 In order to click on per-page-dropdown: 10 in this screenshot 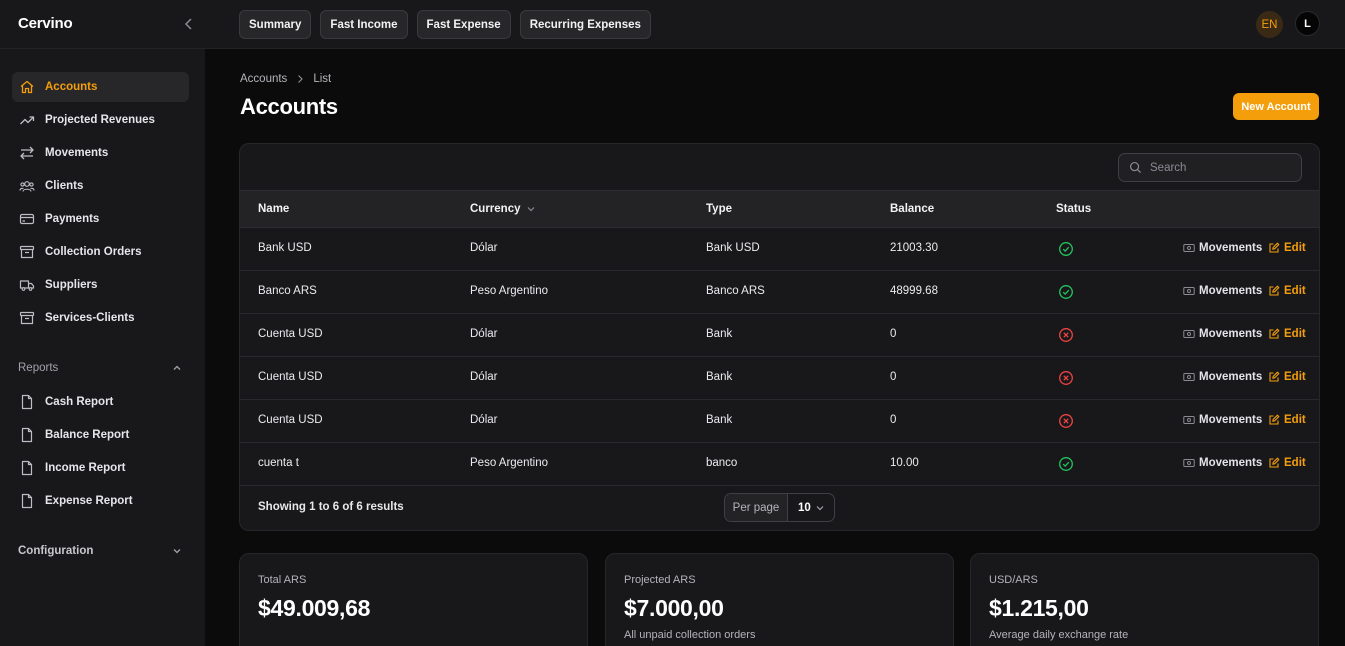, I will do `click(811, 507)`.